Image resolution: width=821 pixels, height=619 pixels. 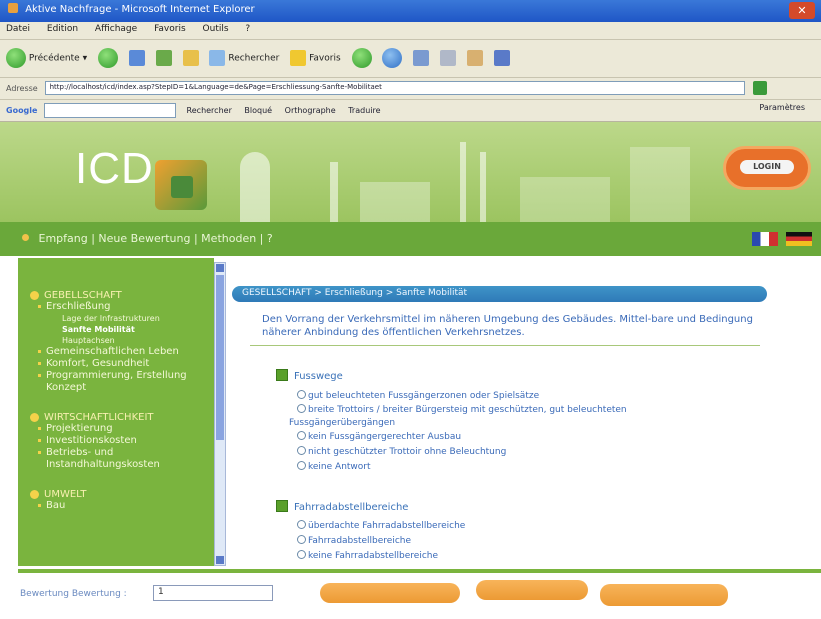 I want to click on divider, so click(x=505, y=345).